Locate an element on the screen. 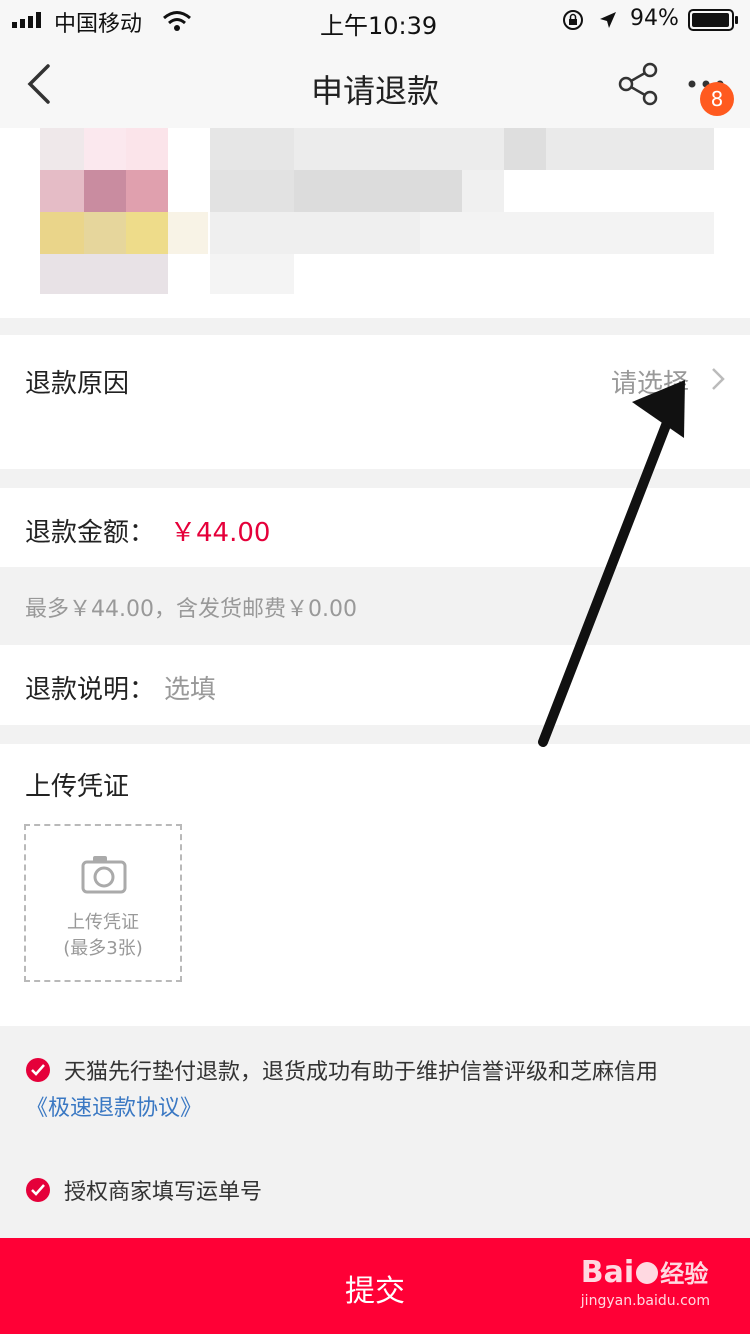 This screenshot has width=750, height=1334. watermark-cn: 经验 is located at coordinates (684, 1274).